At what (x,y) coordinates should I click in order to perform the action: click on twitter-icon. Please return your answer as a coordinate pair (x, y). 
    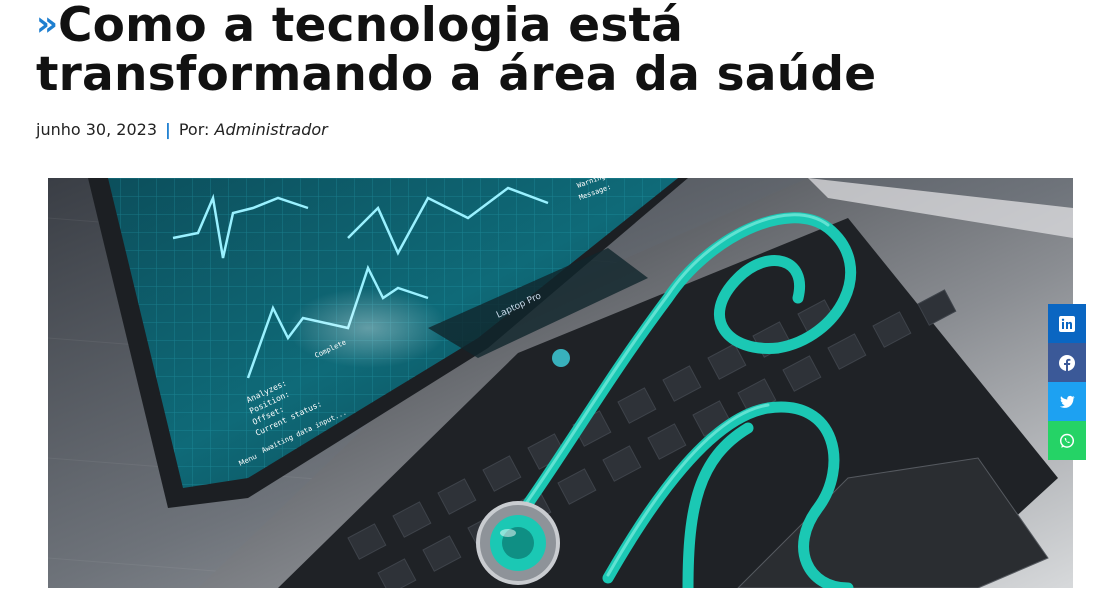
    Looking at the image, I should click on (1067, 401).